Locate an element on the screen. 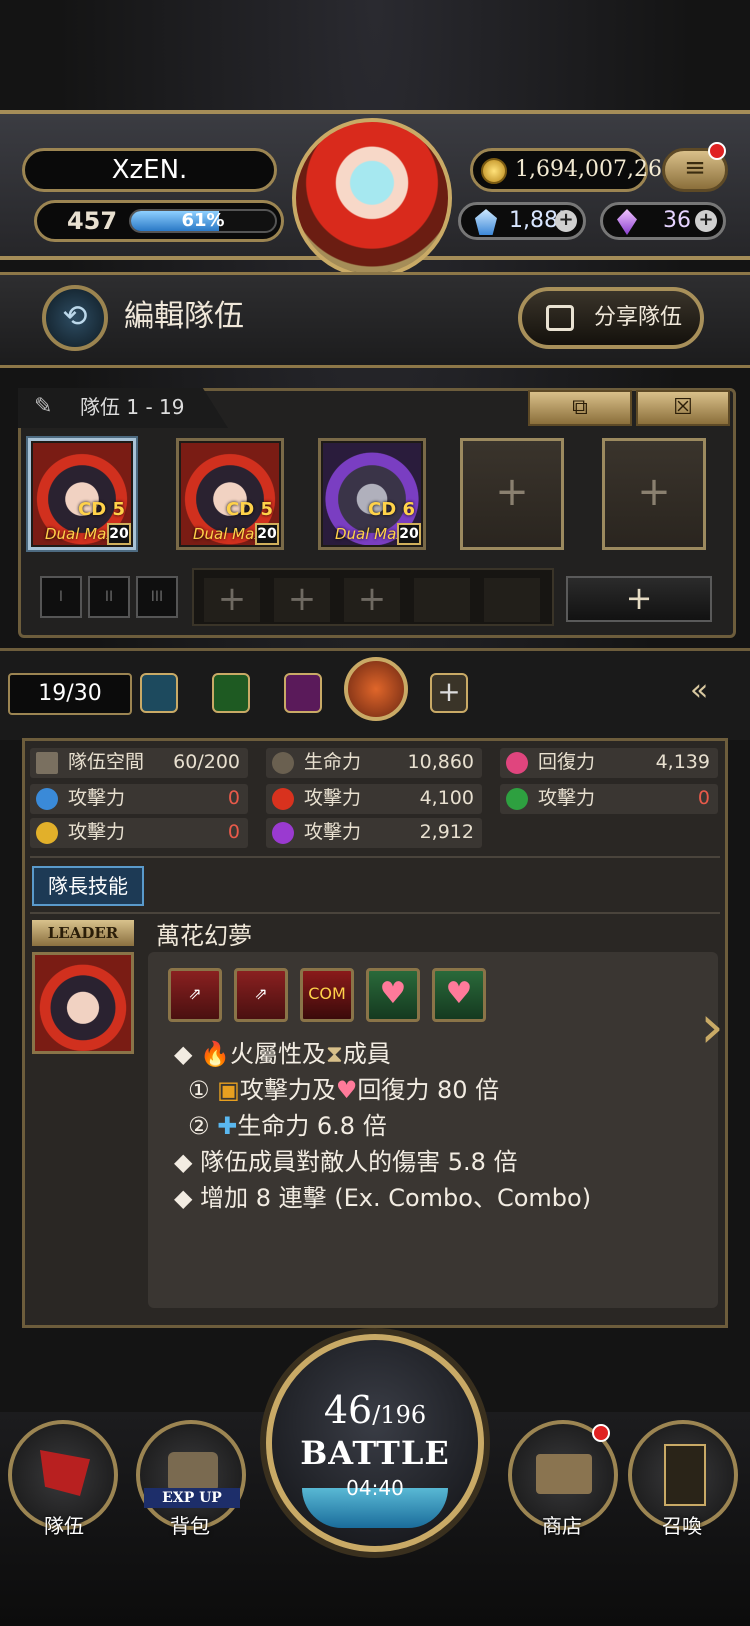 This screenshot has height=1626, width=750. wood-icon is located at coordinates (517, 799).